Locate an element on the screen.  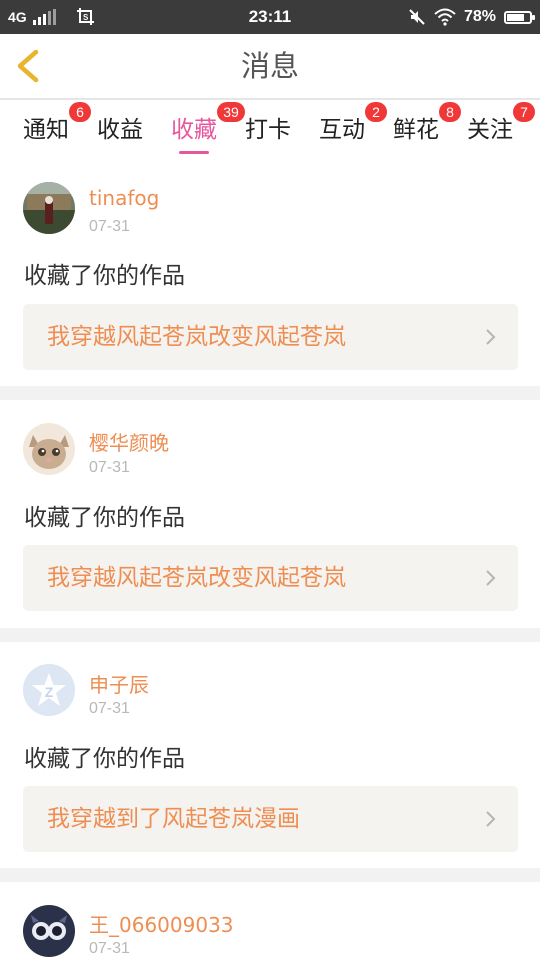
tab-favorites: 收藏 39 is located at coordinates (208, 128).